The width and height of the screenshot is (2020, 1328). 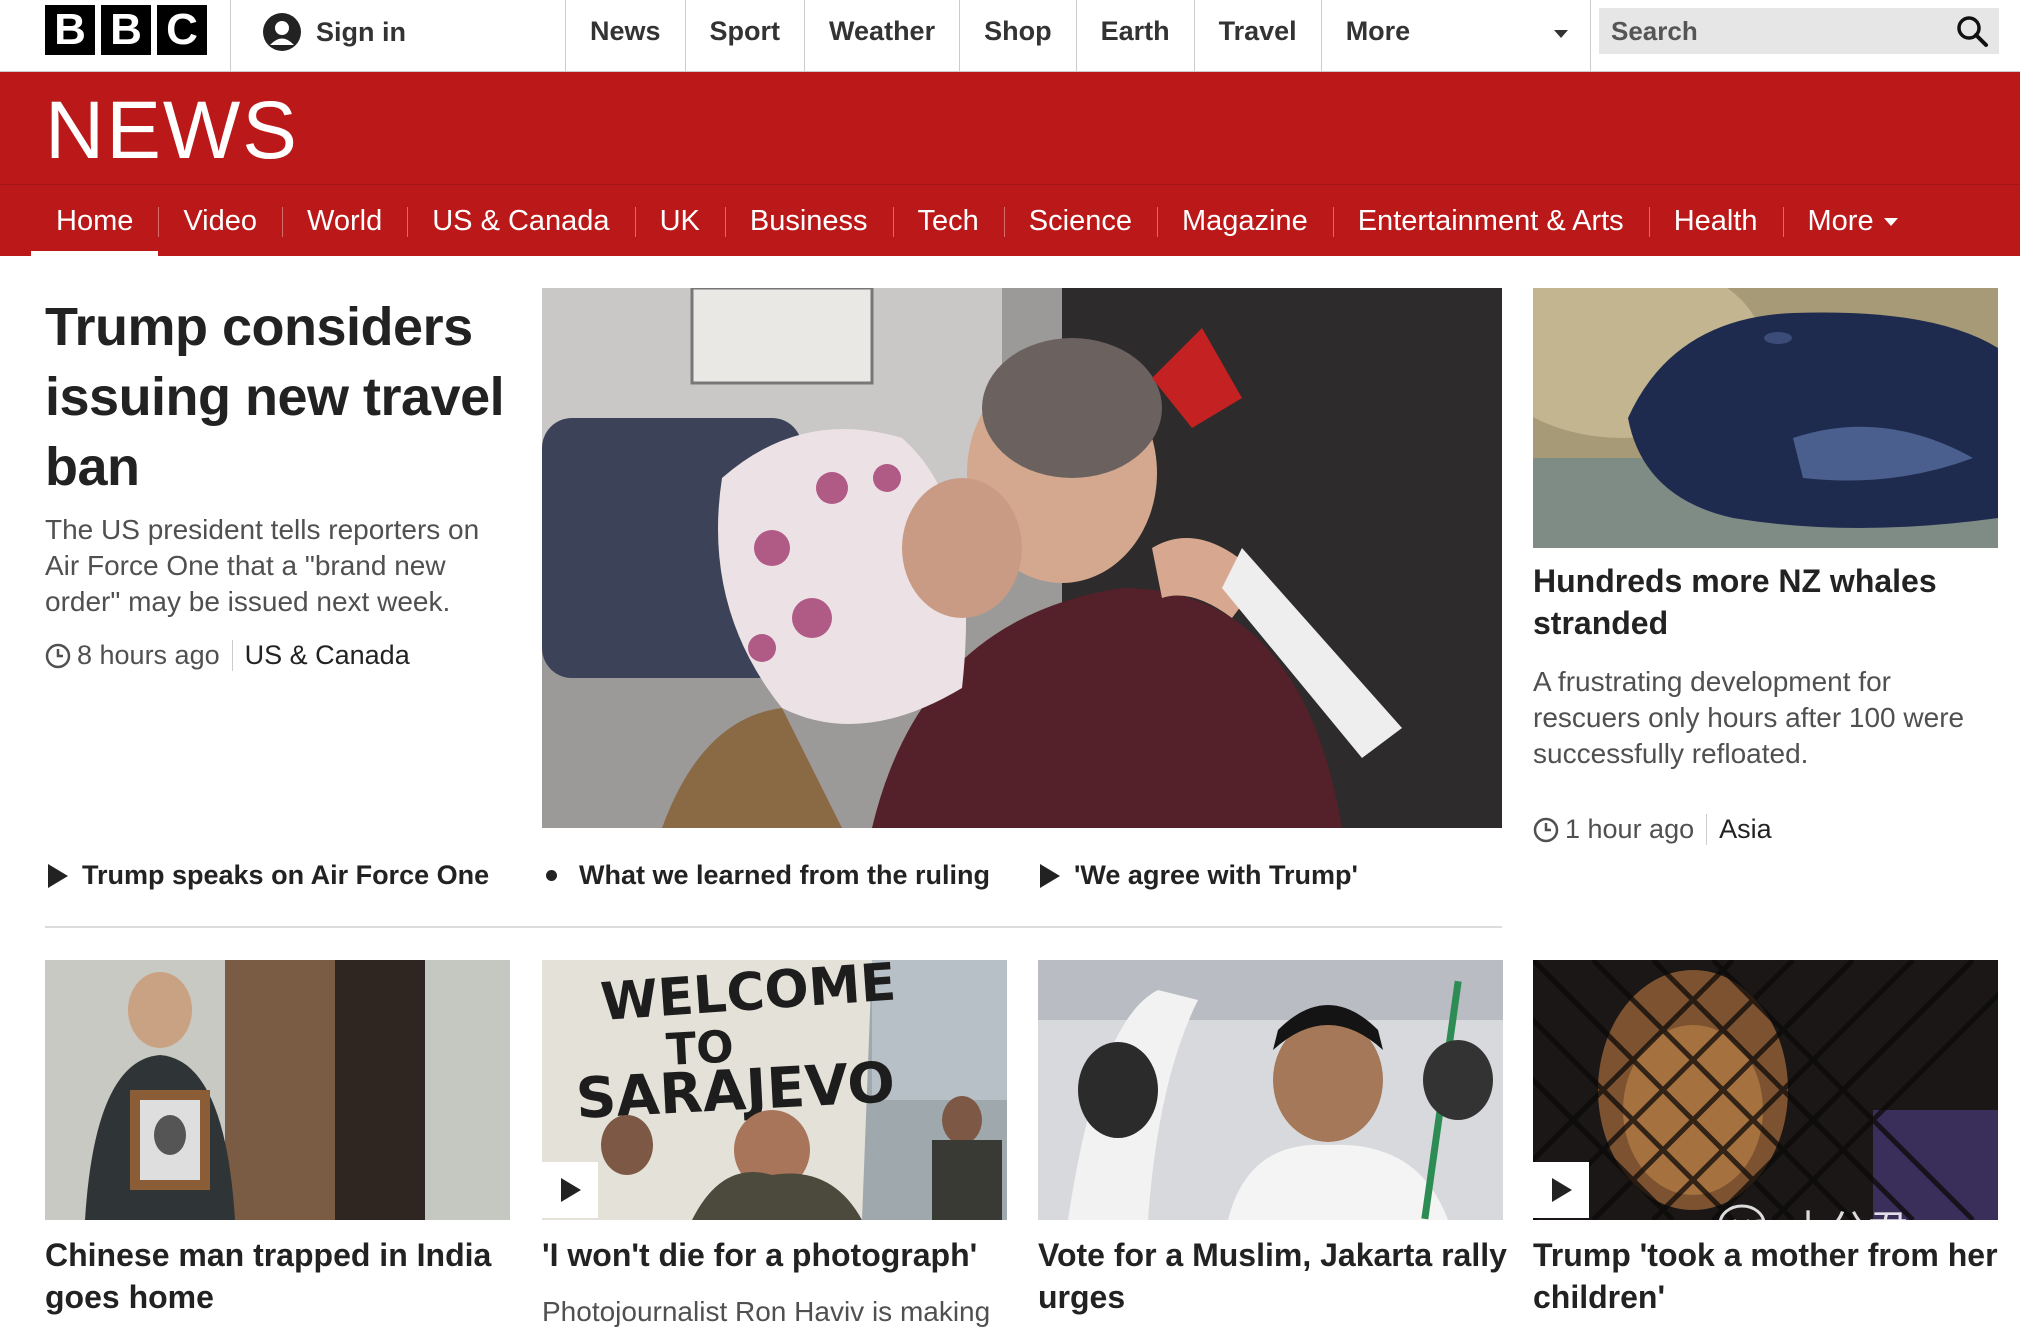 I want to click on related-link: Trump speaks on Air Force One, so click(x=268, y=875).